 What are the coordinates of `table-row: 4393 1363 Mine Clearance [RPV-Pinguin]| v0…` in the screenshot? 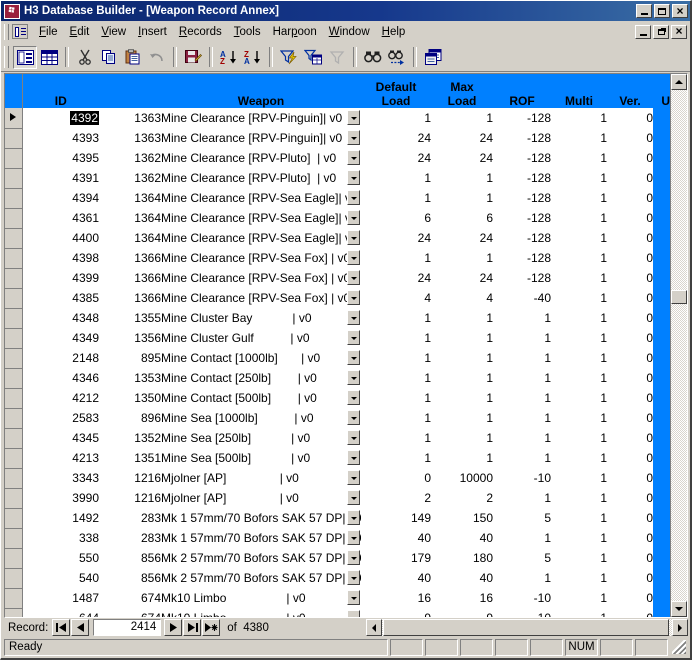 It's located at (346, 138).